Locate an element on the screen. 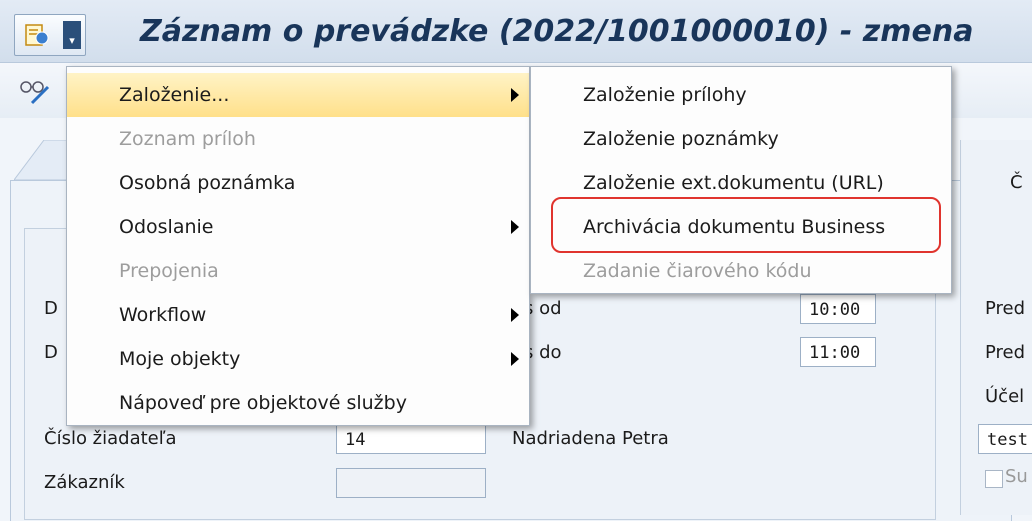  time-from-field: 10:00 is located at coordinates (838, 309).